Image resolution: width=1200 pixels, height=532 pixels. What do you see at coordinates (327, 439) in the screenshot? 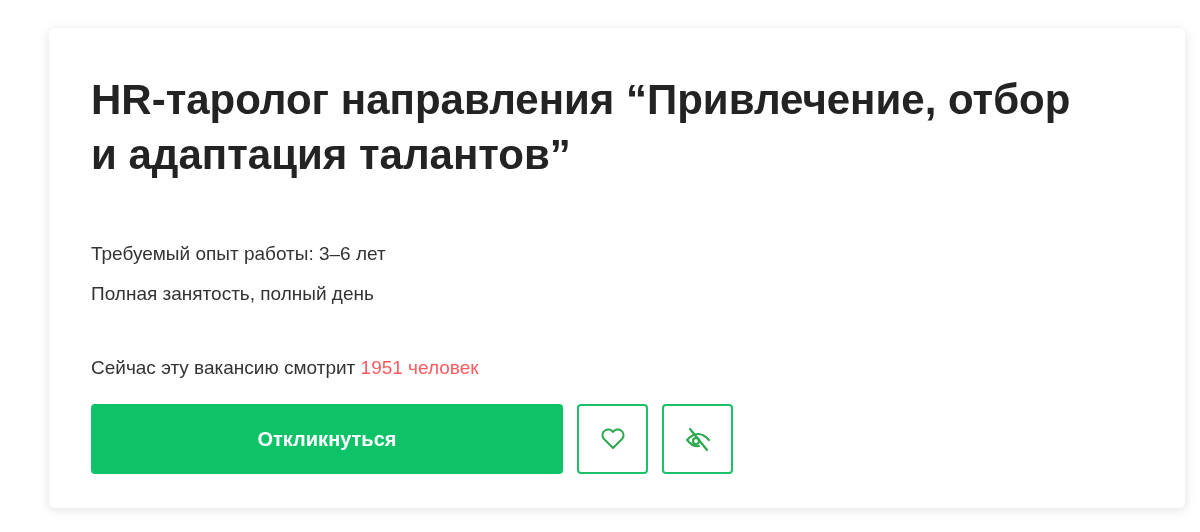
I see `apply-button: Откликнуться` at bounding box center [327, 439].